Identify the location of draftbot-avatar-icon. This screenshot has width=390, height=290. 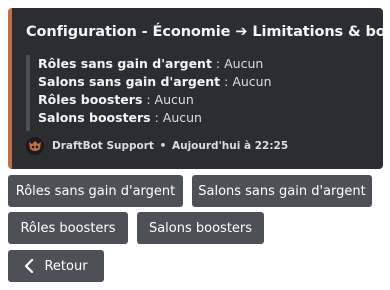
(35, 146).